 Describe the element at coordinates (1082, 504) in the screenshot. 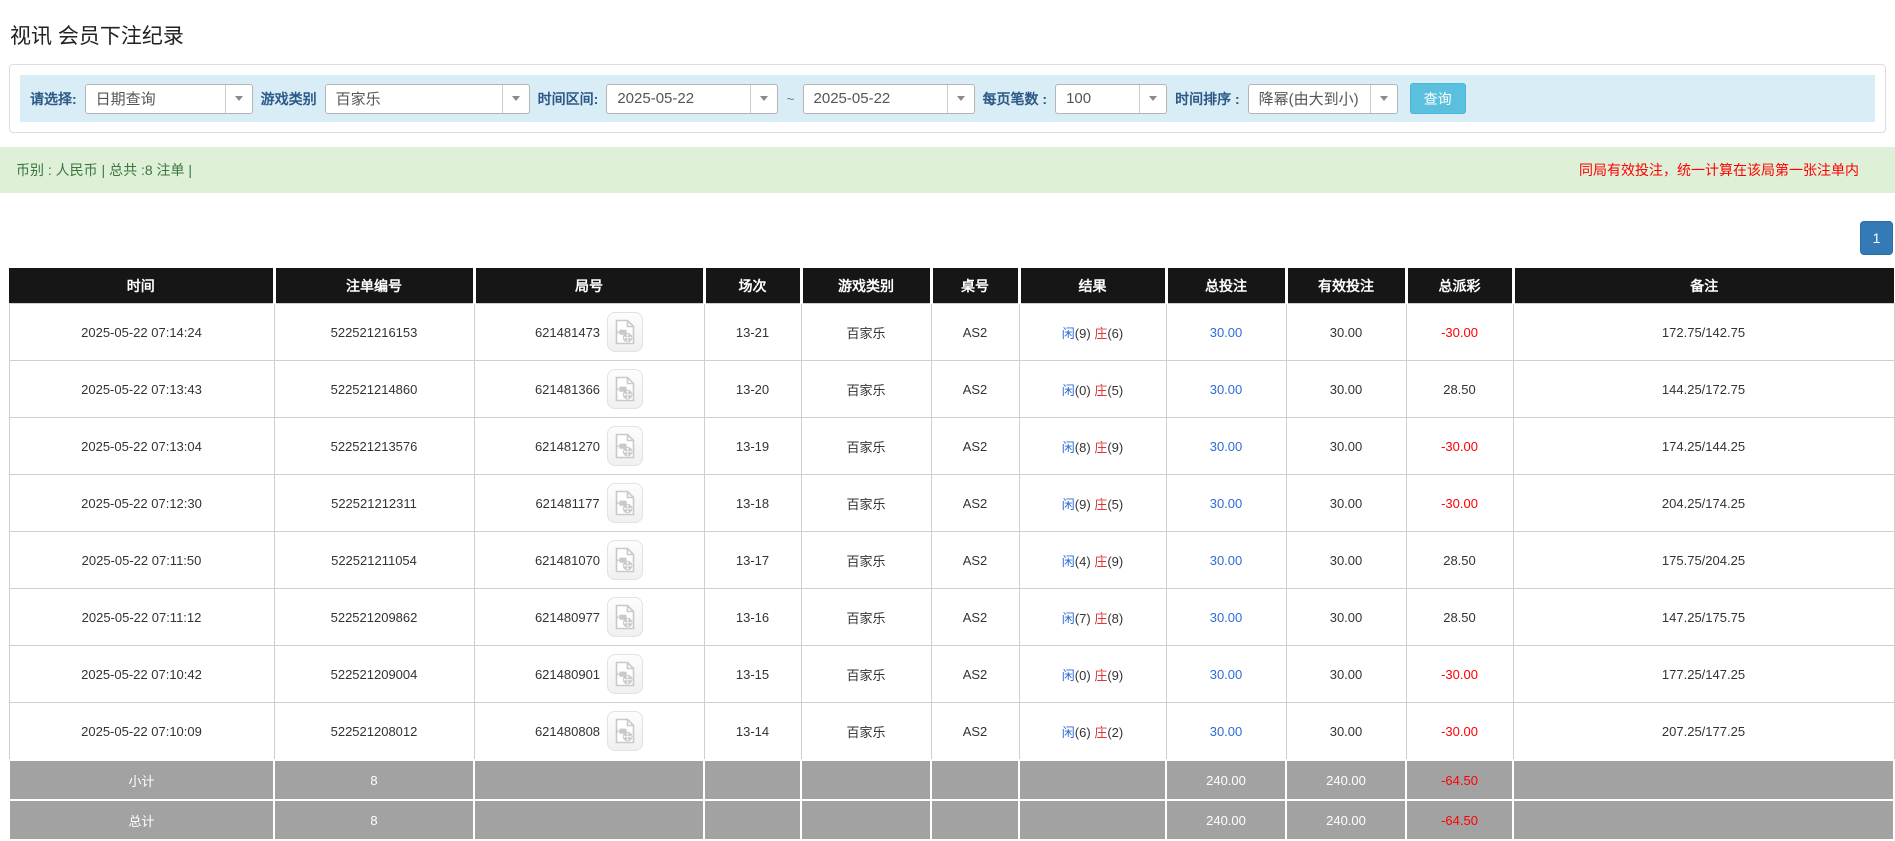

I see `result-player-score: (9)` at that location.